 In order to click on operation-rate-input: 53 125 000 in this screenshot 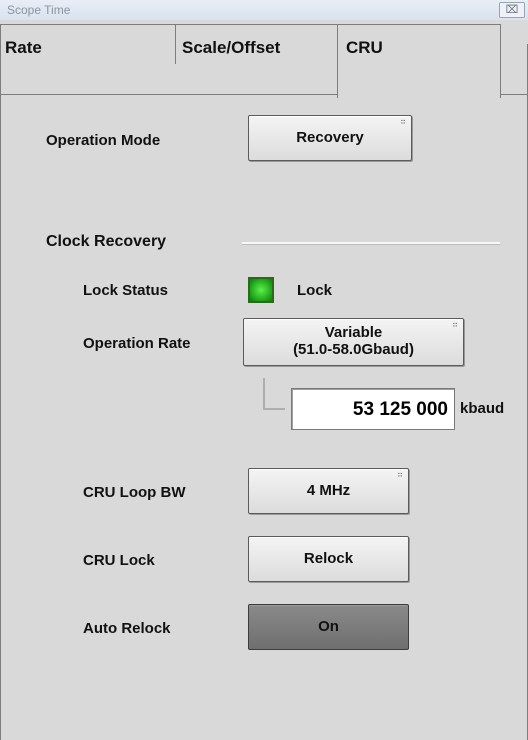, I will do `click(373, 409)`.